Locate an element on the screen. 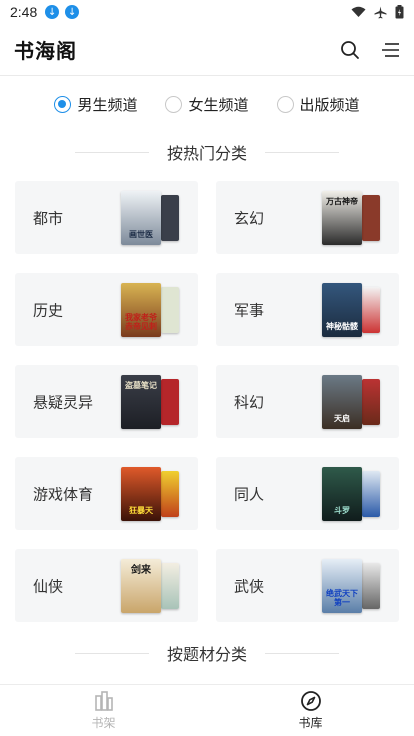  category-card-dushi: 都市 画世医 is located at coordinates (106, 217).